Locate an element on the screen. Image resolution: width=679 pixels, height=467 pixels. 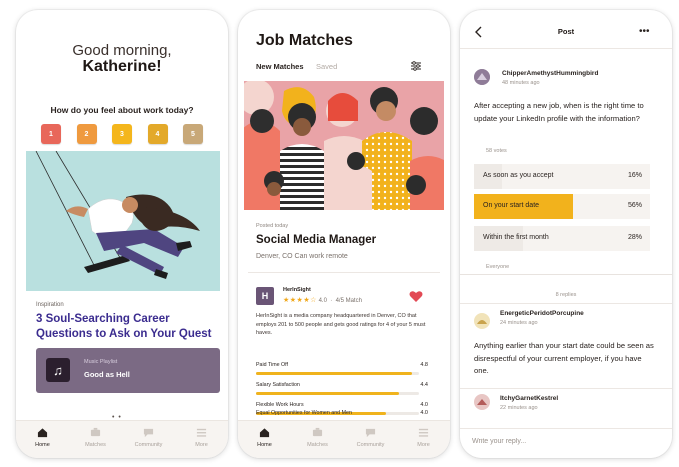
metric-label: Salary Satisfaction is located at coordinates (278, 385).